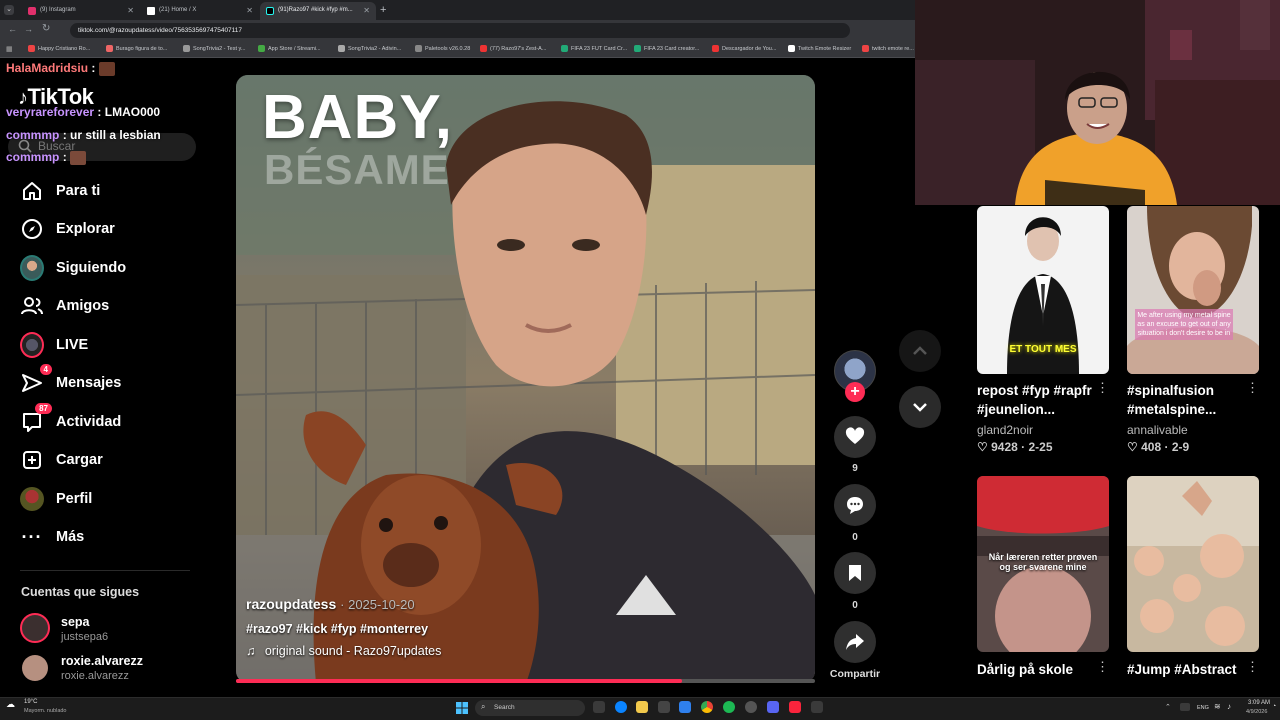 This screenshot has width=1280, height=720. What do you see at coordinates (353, 651) in the screenshot?
I see `video-sound: original sound - Razo97updates` at bounding box center [353, 651].